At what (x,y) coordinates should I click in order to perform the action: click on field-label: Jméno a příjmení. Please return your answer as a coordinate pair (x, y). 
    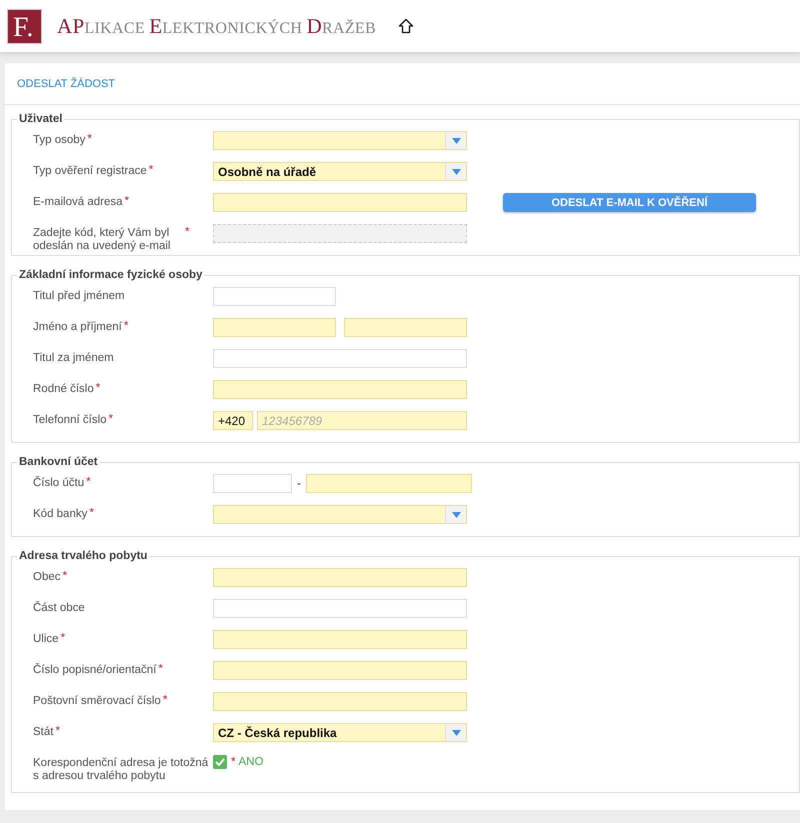
    Looking at the image, I should click on (77, 327).